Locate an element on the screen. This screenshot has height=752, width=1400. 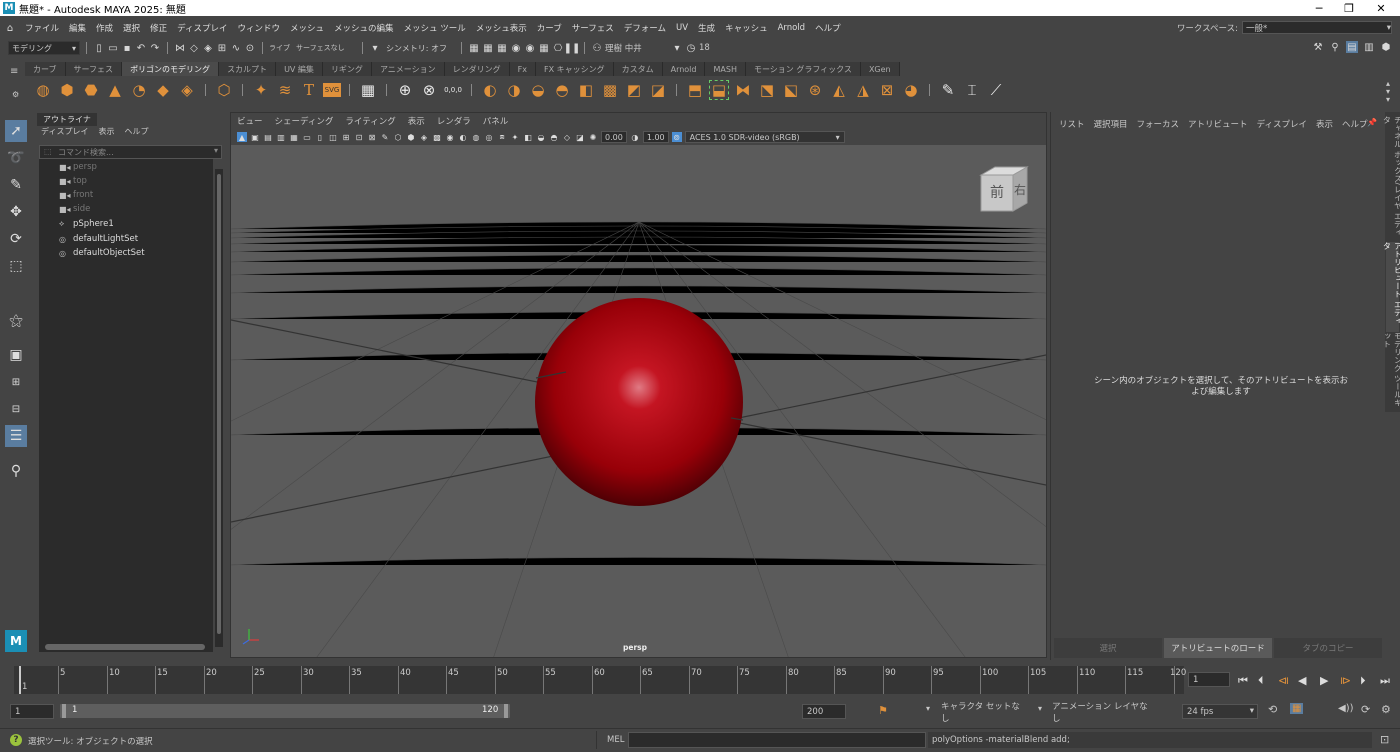
workspace-dropdown: 一般* ▾ is located at coordinates (1317, 27).